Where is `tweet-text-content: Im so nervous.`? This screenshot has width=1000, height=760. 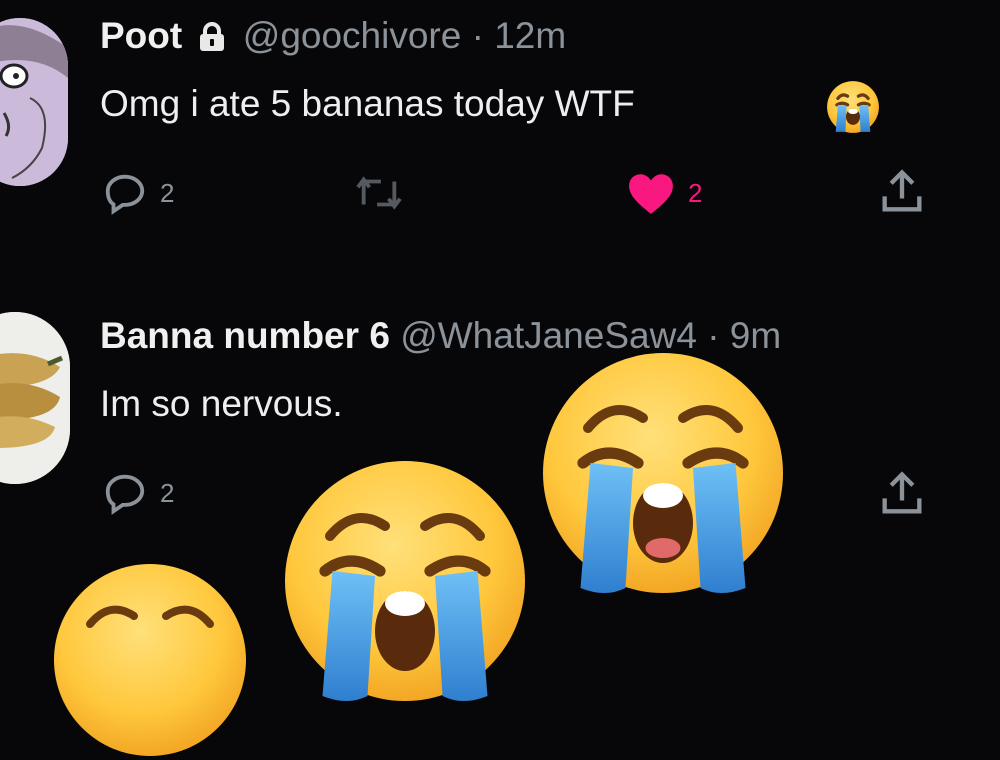 tweet-text-content: Im so nervous. is located at coordinates (221, 403).